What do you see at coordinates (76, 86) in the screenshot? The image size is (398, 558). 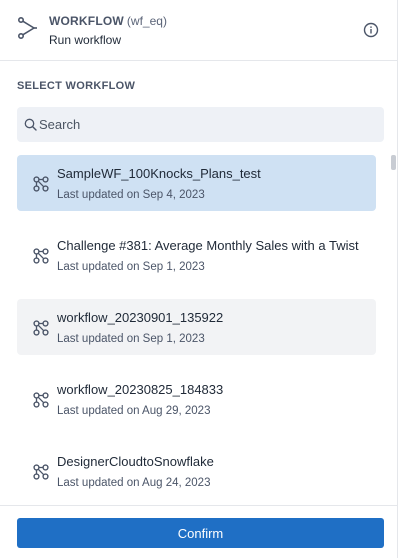 I see `section-label: SELECT WORKFLOW` at bounding box center [76, 86].